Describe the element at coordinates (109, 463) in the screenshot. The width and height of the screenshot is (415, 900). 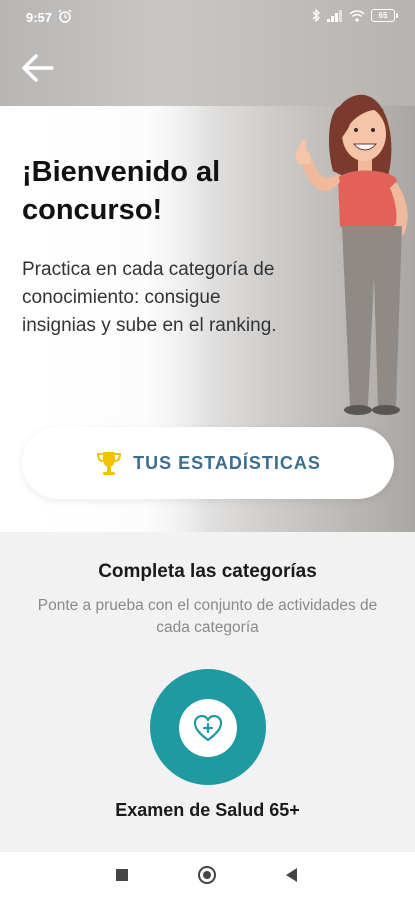
I see `trophy-icon` at that location.